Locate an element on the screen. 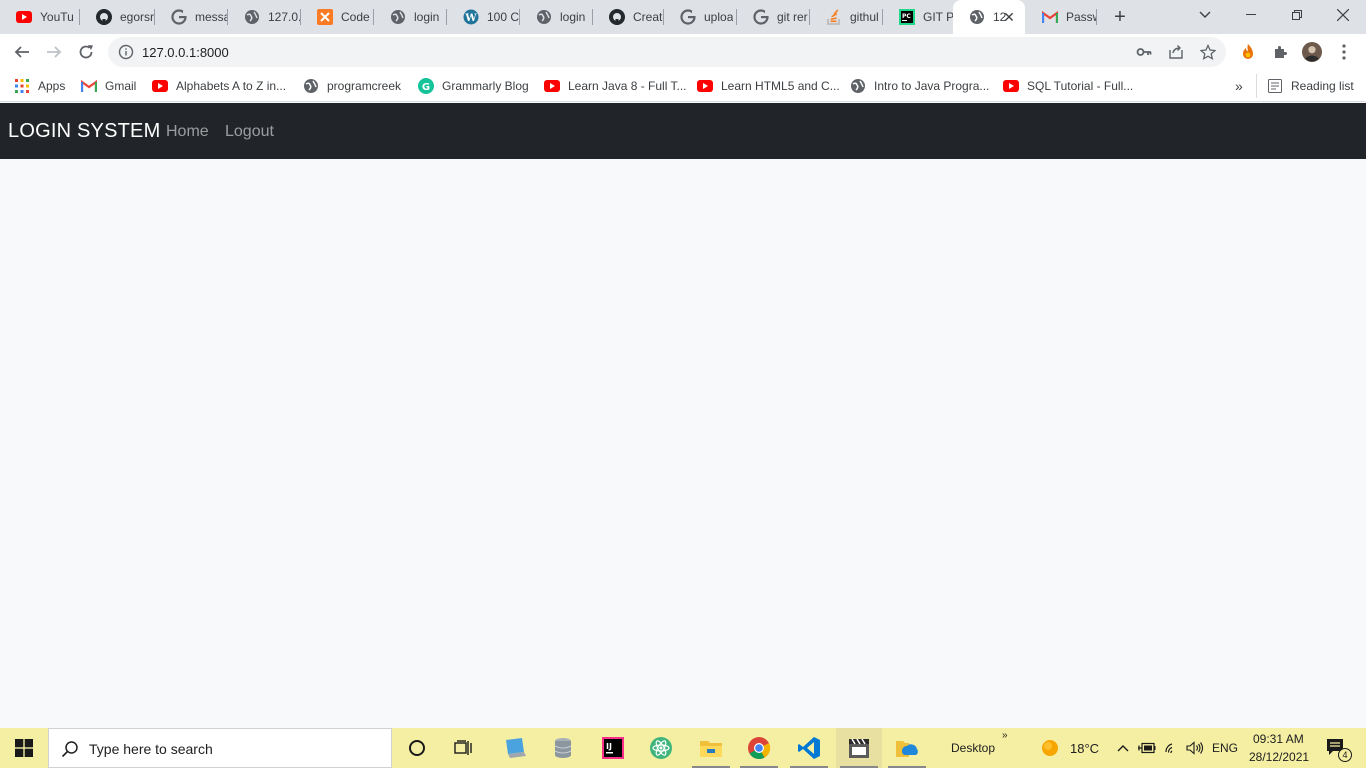 Image resolution: width=1366 pixels, height=768 pixels. bookmark-gmail: Gmail is located at coordinates (108, 86).